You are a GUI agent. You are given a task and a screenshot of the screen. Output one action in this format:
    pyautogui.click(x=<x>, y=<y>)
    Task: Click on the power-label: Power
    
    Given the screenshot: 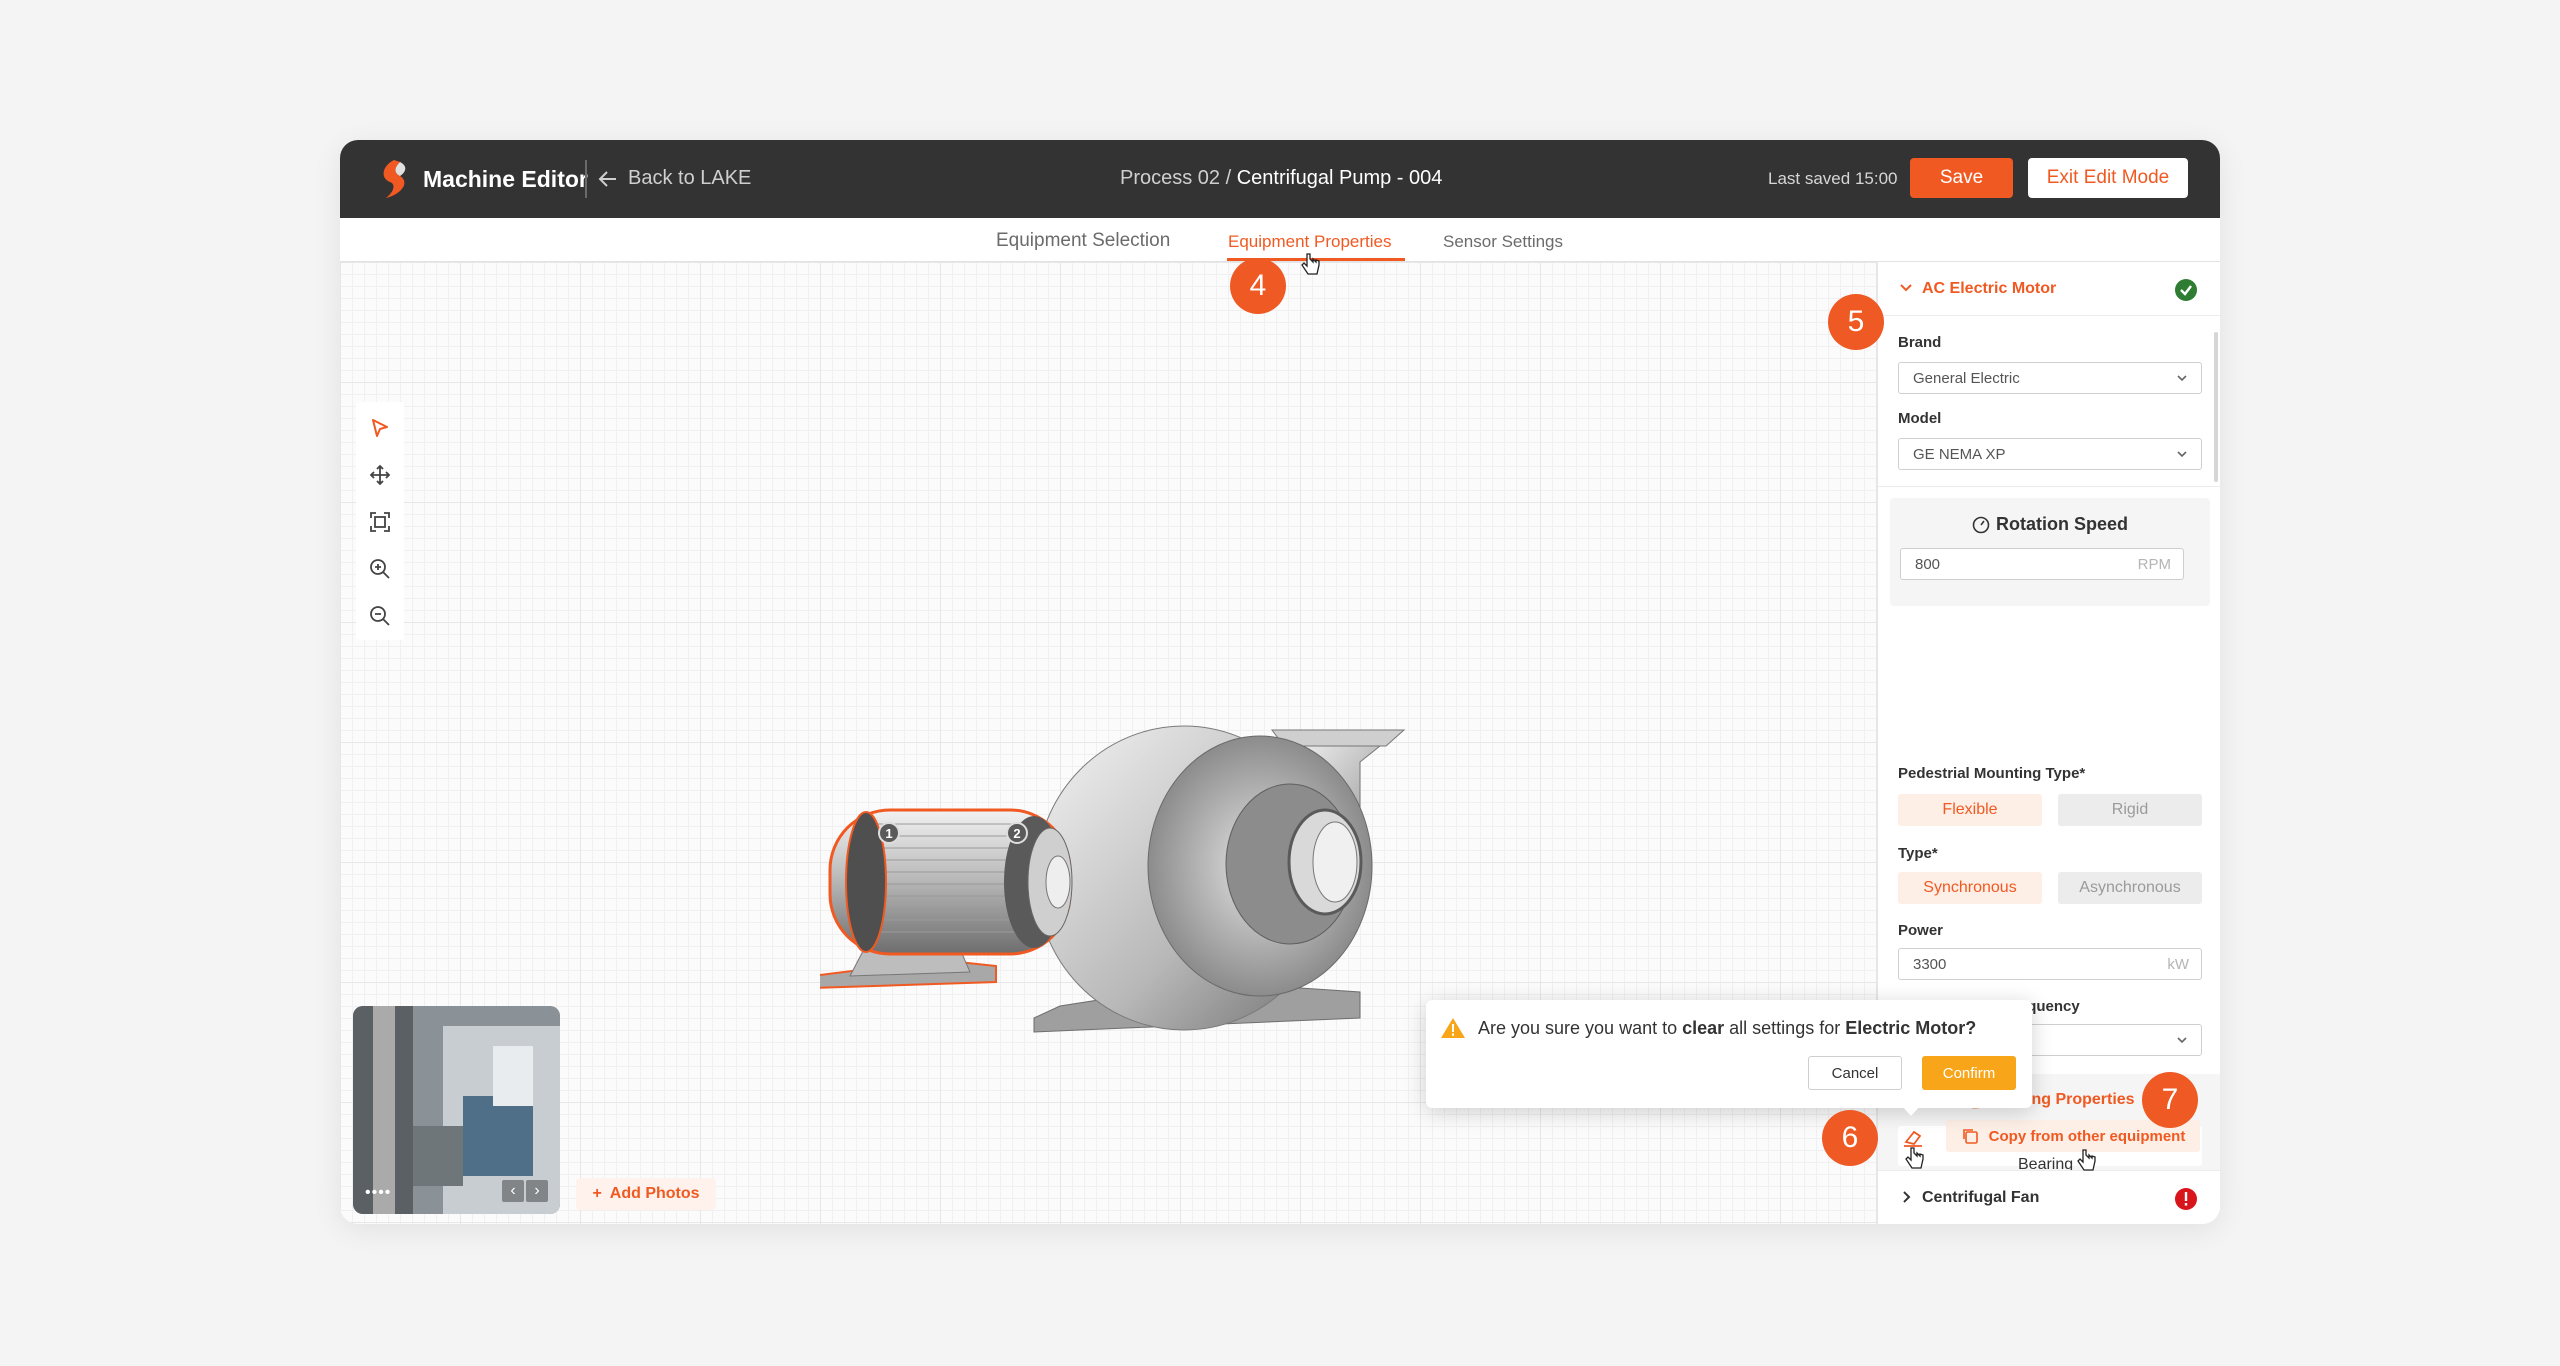 What is the action you would take?
    pyautogui.click(x=1921, y=930)
    